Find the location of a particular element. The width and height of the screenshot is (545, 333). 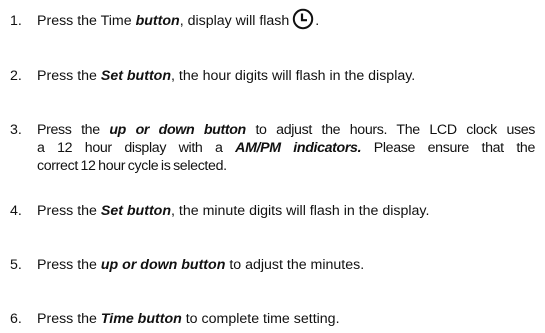

clock-icon is located at coordinates (303, 19).